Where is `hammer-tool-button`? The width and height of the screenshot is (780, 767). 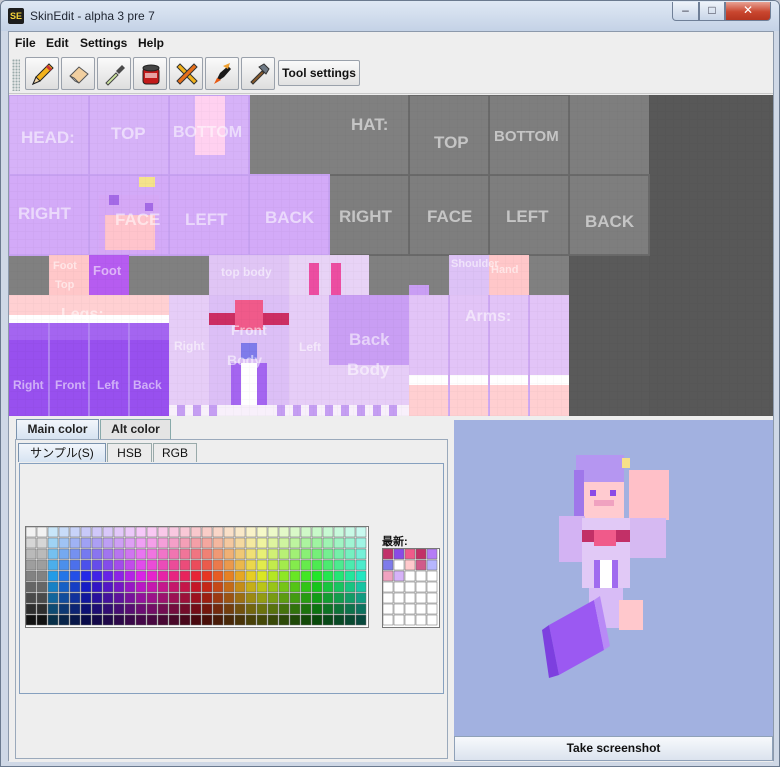
hammer-tool-button is located at coordinates (258, 73).